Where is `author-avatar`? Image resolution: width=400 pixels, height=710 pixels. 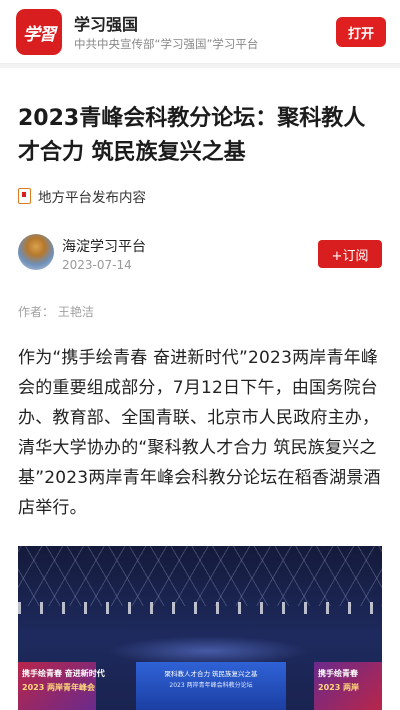
author-avatar is located at coordinates (36, 252).